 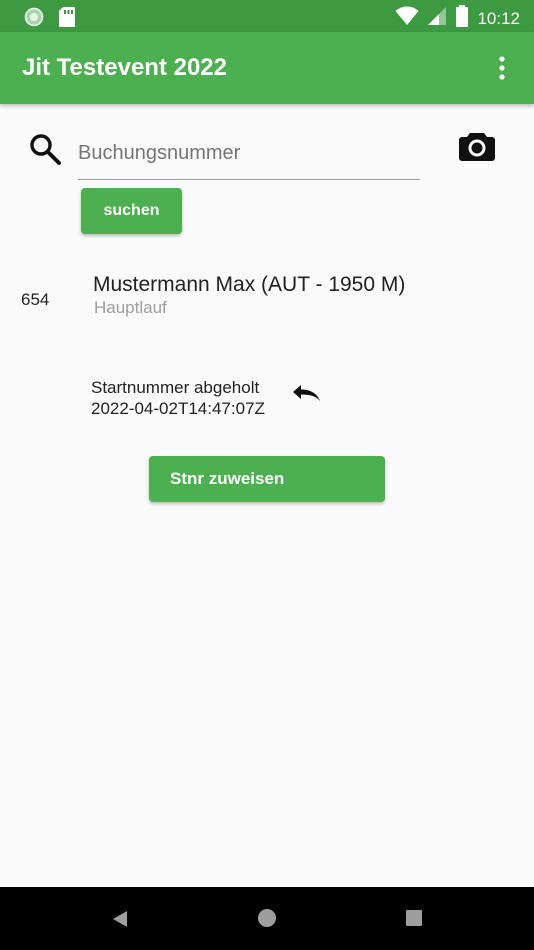 I want to click on pickup-status-label: Startnummer abgeholt, so click(x=175, y=387).